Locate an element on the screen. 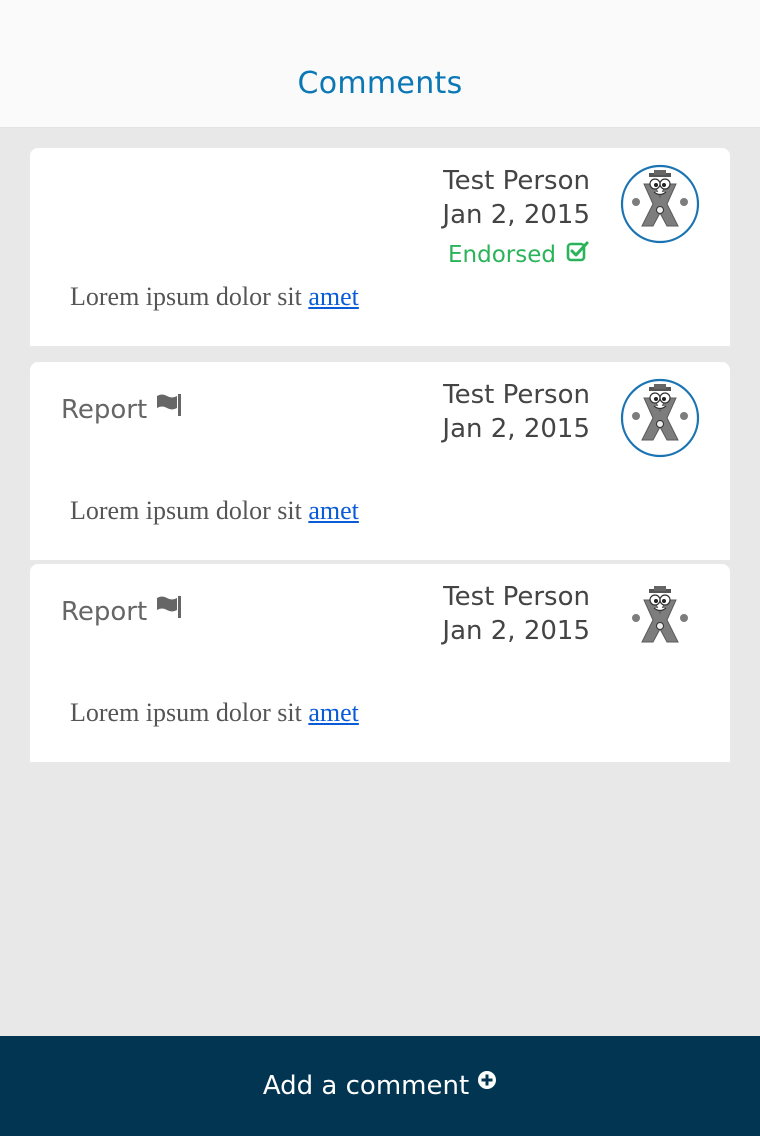 The width and height of the screenshot is (760, 1136). endorsed-badge: Endorsed is located at coordinates (519, 255).